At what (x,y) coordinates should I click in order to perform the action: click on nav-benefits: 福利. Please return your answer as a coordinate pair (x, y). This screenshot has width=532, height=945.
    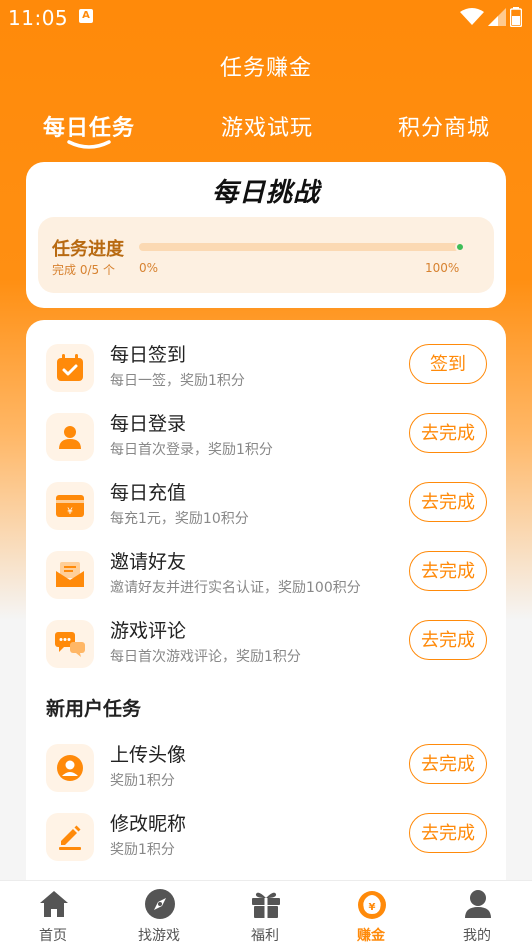
    Looking at the image, I should click on (265, 913).